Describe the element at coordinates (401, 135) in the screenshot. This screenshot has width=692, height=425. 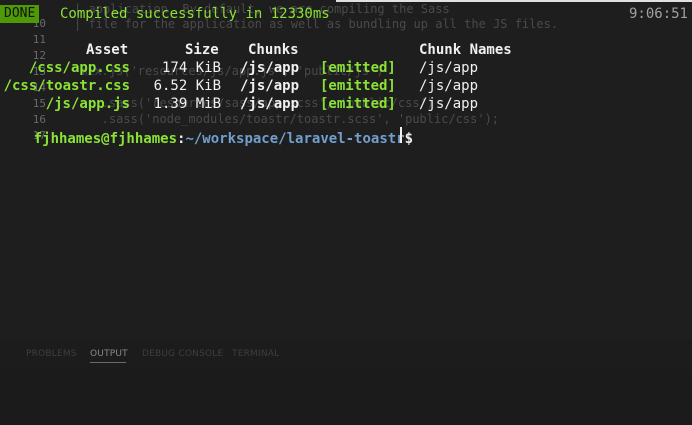
I see `text-cursor` at that location.